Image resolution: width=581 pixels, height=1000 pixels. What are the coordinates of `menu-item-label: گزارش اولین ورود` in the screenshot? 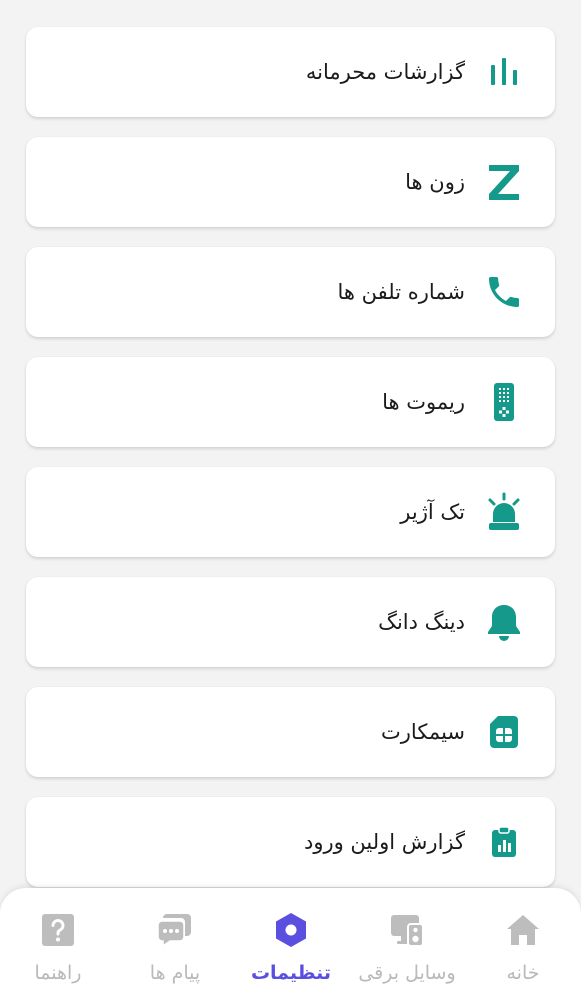 It's located at (384, 842).